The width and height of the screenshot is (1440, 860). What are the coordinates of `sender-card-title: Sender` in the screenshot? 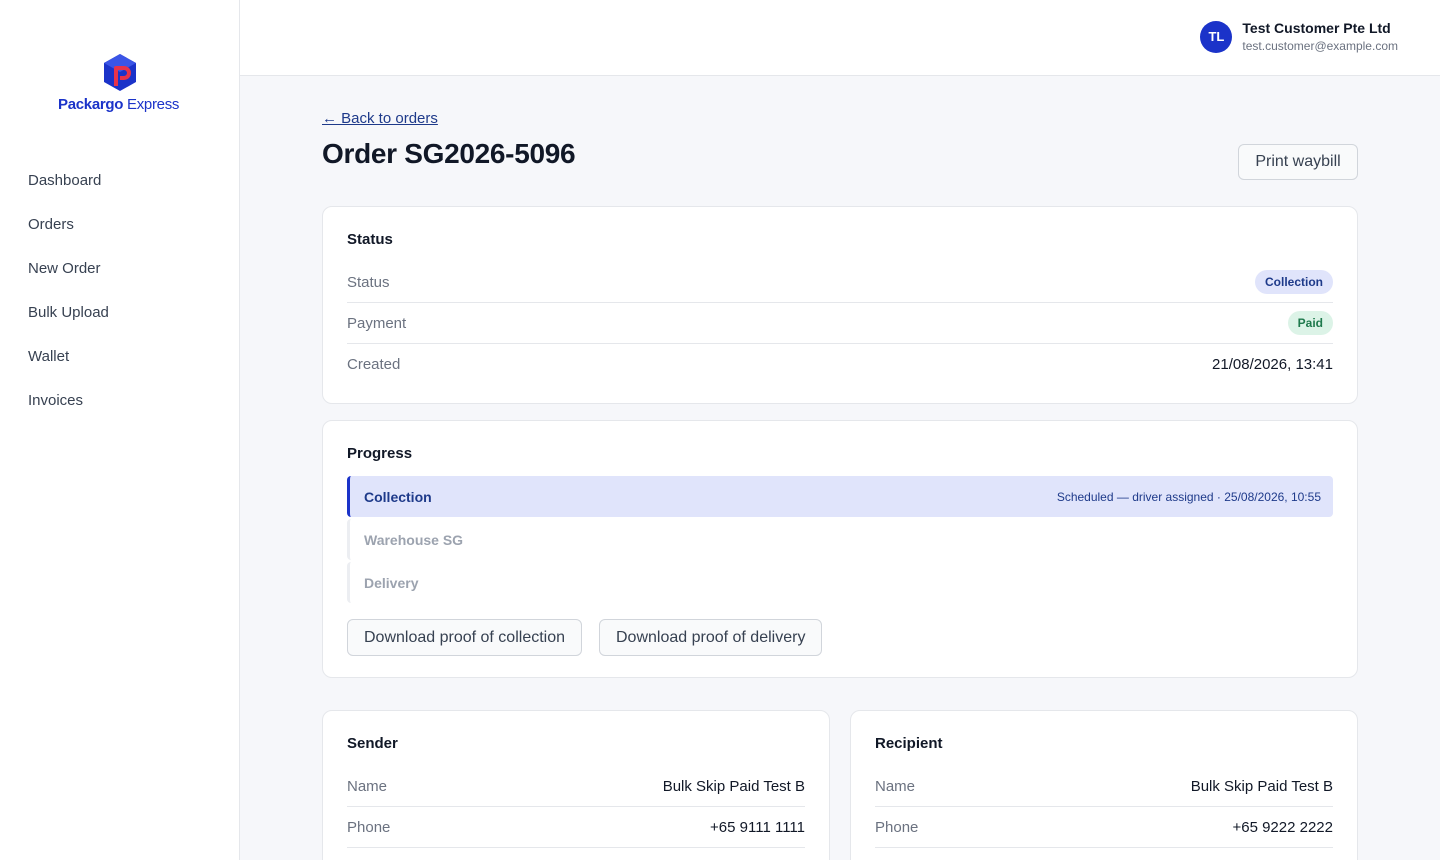 It's located at (372, 743).